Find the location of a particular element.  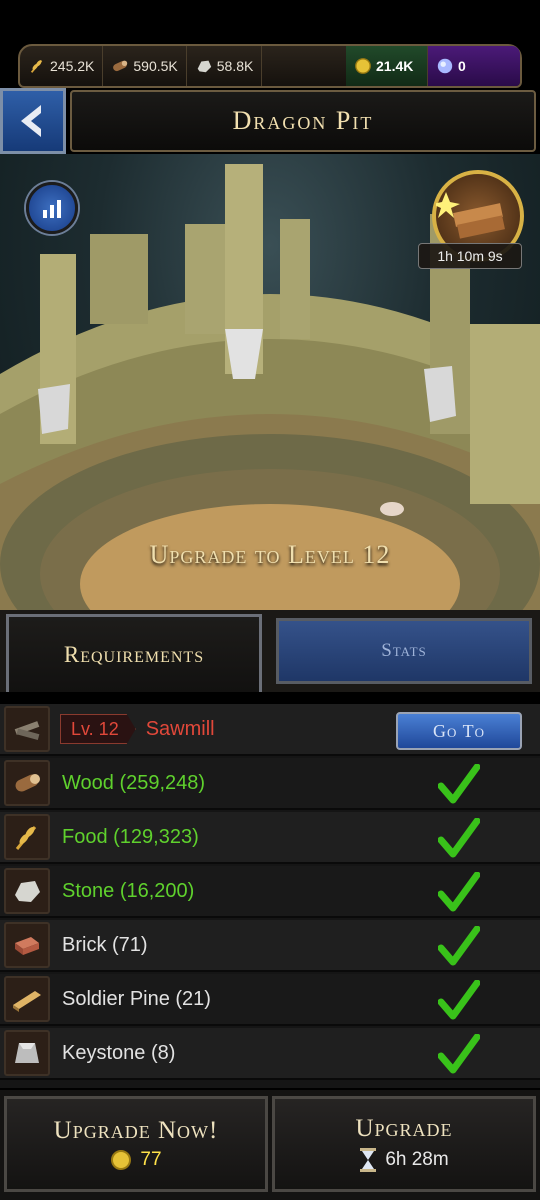

requirement-label: Stone (16,200) is located at coordinates (128, 890).